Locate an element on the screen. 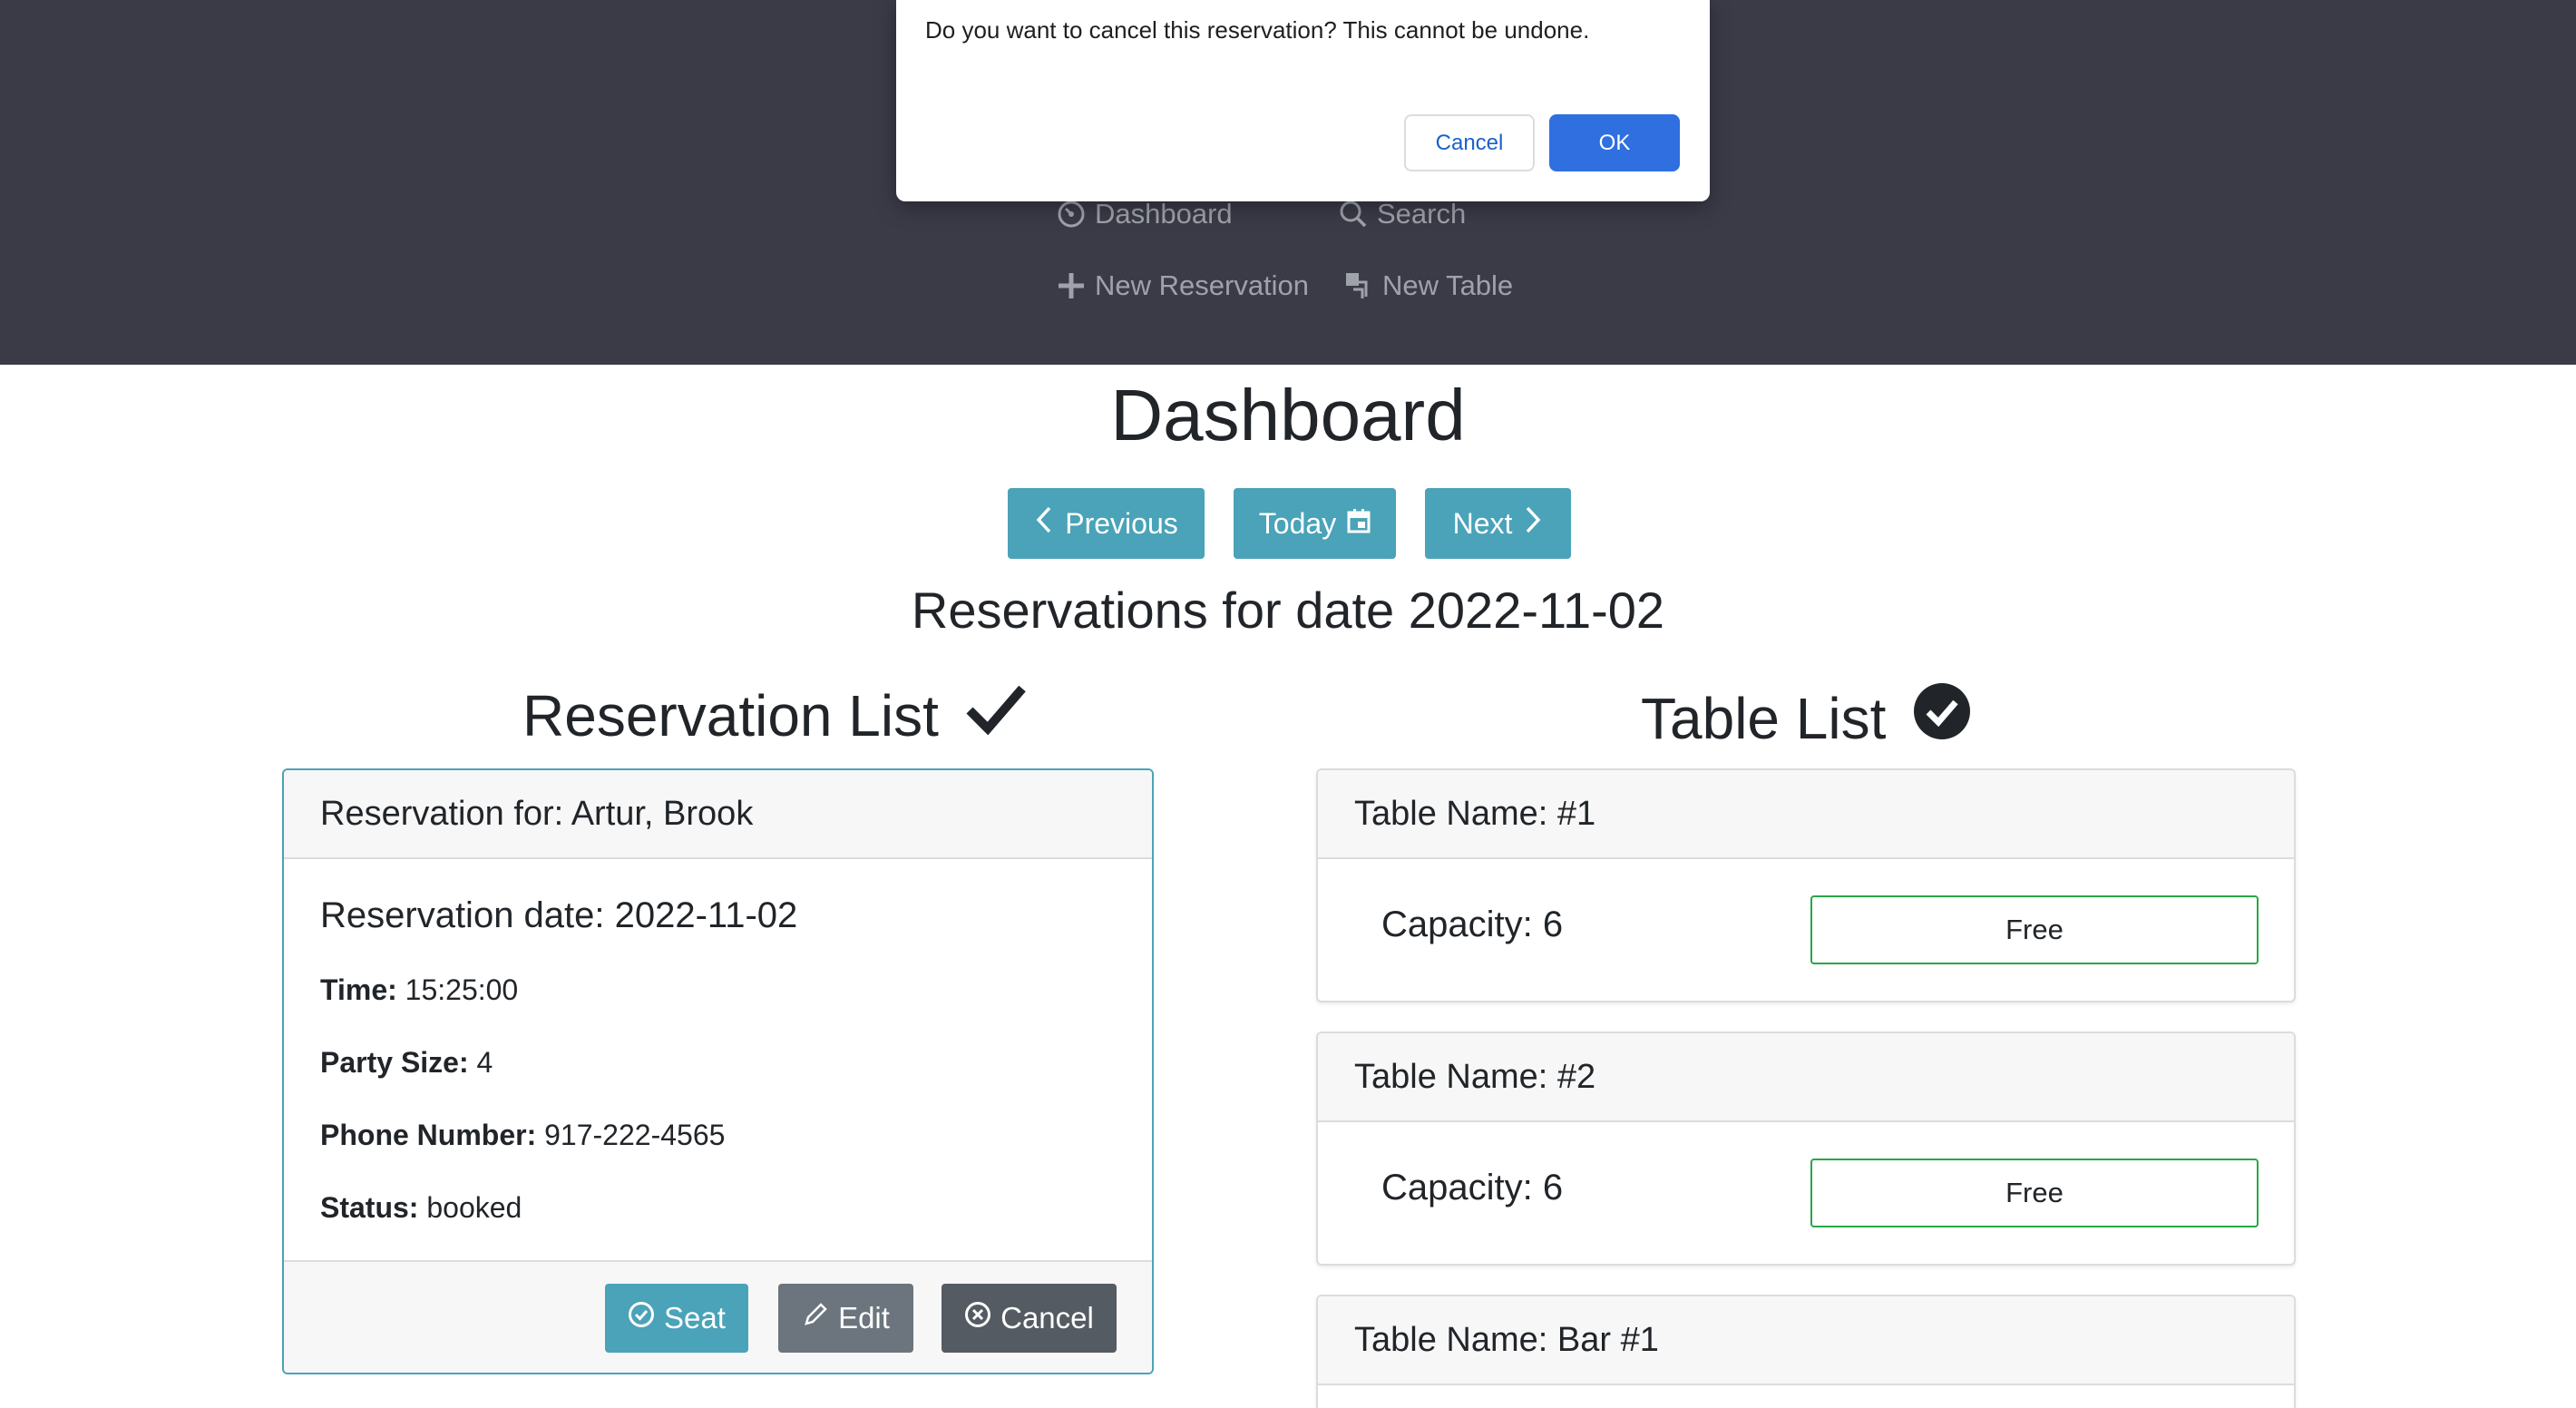  phone-value: 917-222-4565 is located at coordinates (635, 1135).